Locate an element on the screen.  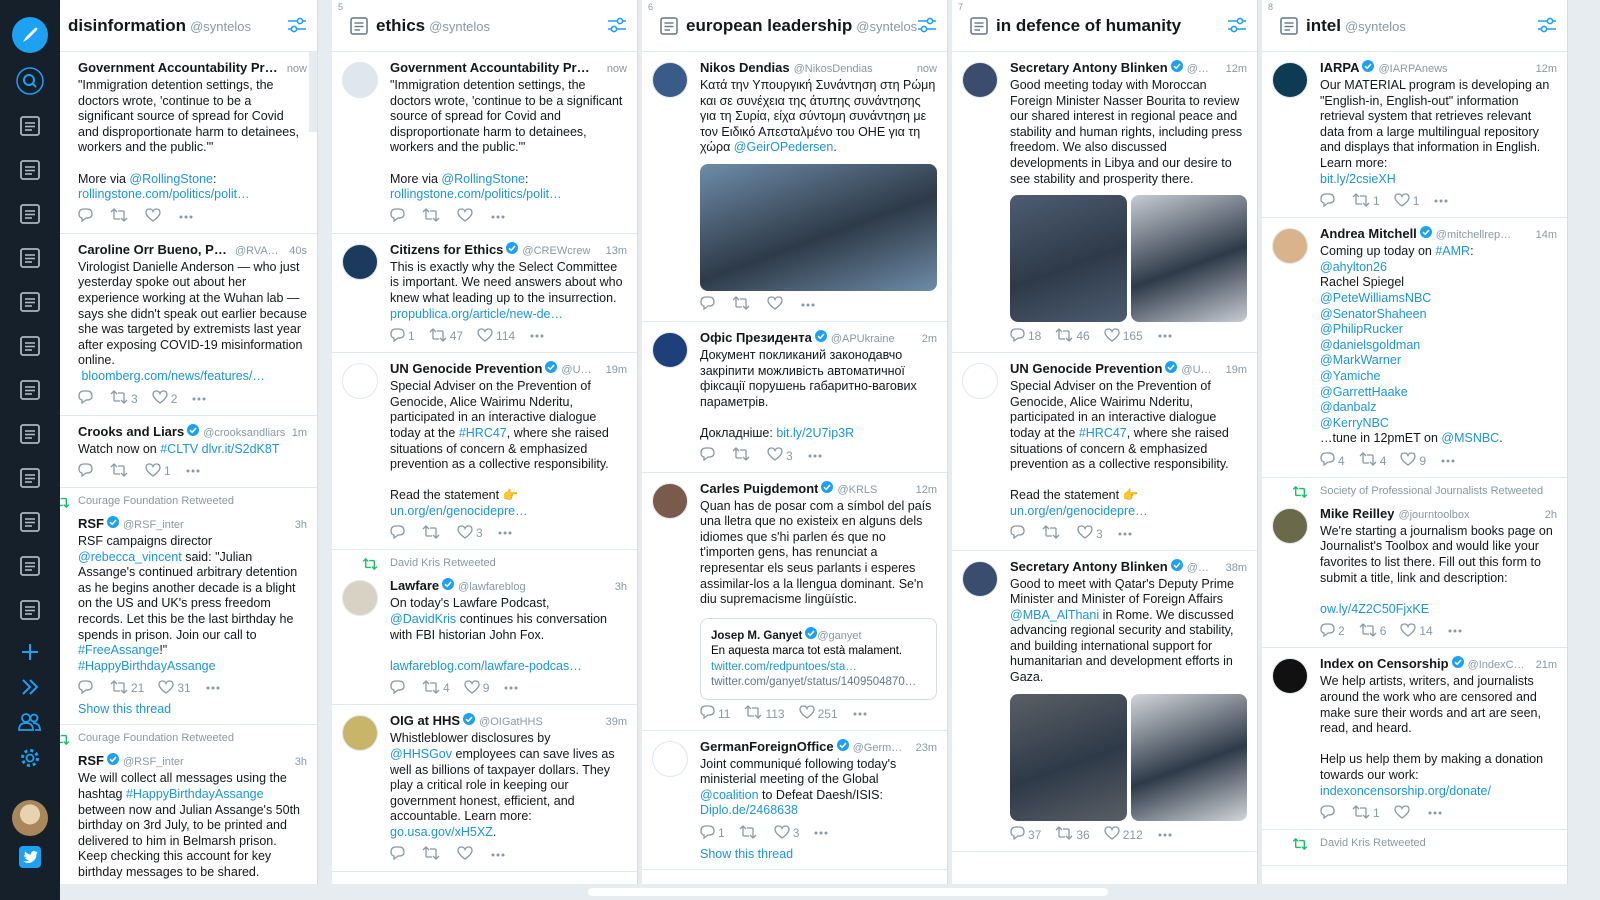
author-name: Index on Censorship is located at coordinates (1384, 663).